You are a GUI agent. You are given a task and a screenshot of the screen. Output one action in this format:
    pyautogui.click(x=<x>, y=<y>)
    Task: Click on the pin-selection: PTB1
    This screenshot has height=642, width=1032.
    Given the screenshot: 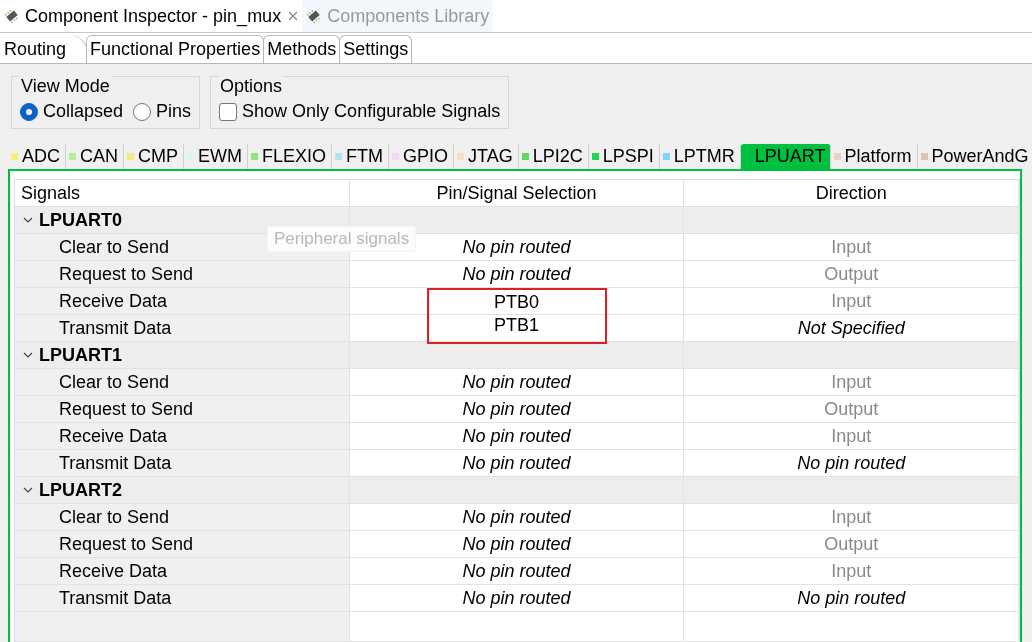 What is the action you would take?
    pyautogui.click(x=517, y=325)
    